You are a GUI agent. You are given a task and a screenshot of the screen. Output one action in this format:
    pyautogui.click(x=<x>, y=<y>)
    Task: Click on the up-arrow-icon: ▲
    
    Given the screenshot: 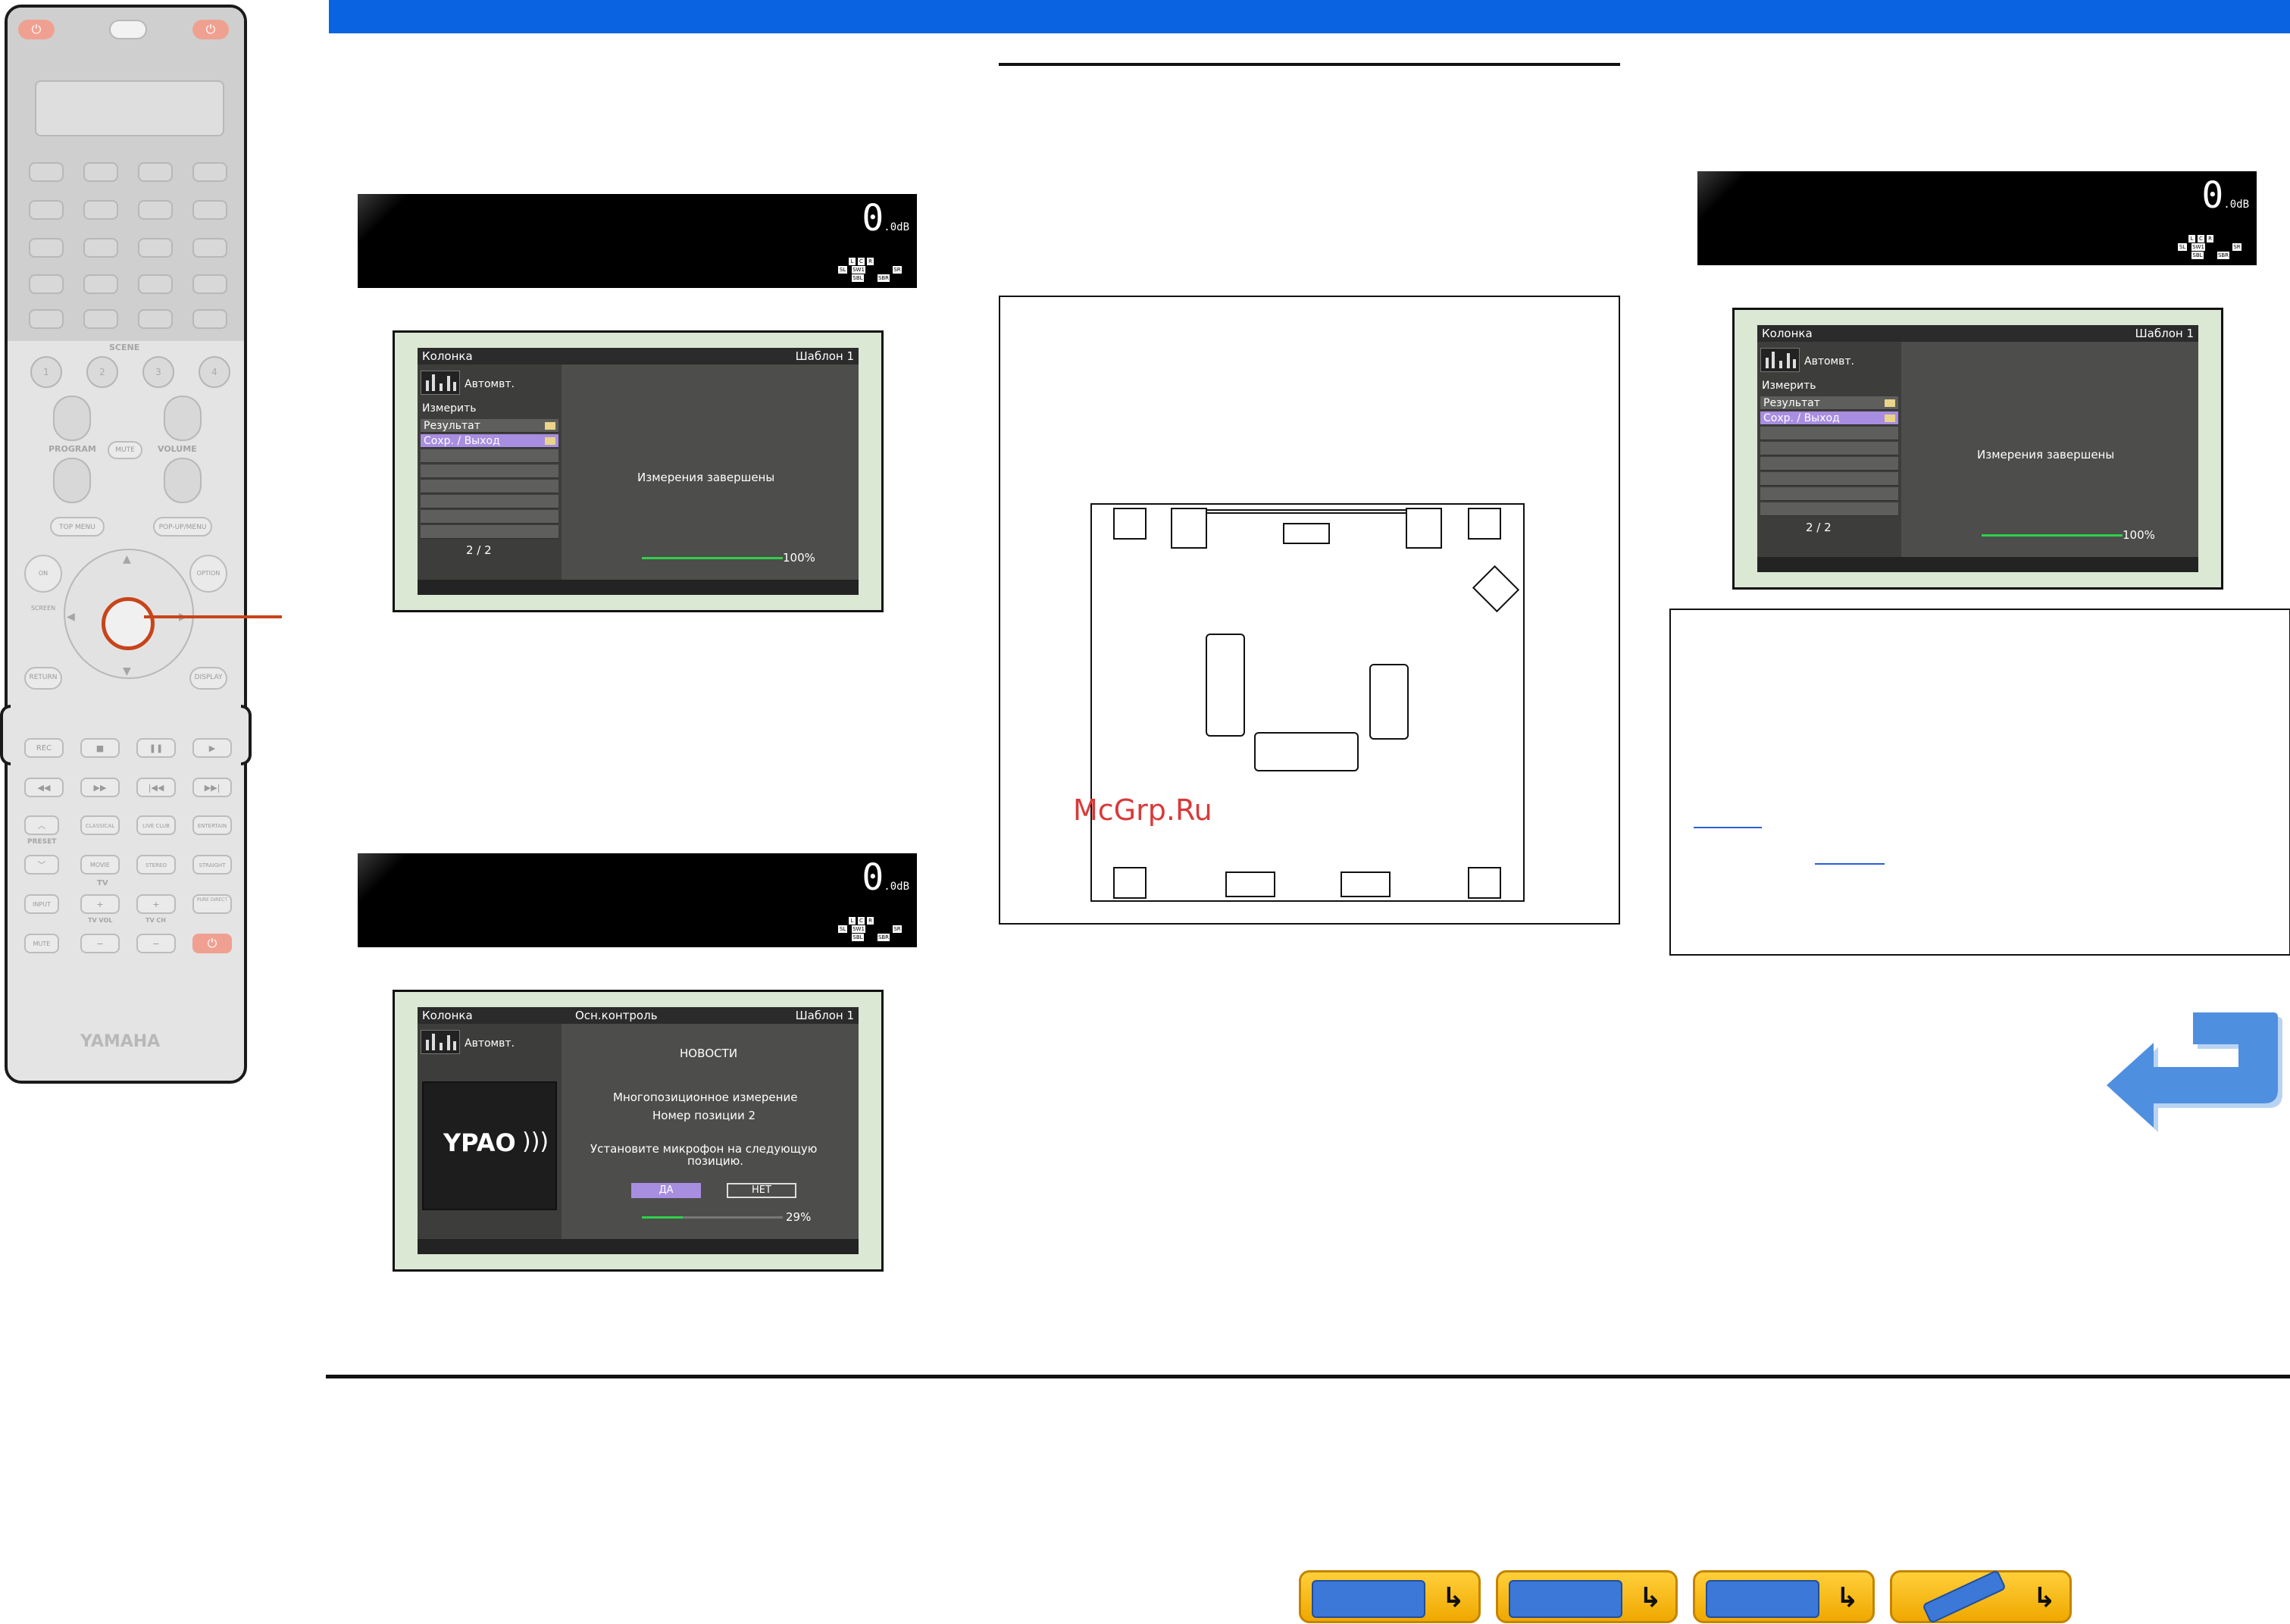 What is the action you would take?
    pyautogui.click(x=127, y=559)
    